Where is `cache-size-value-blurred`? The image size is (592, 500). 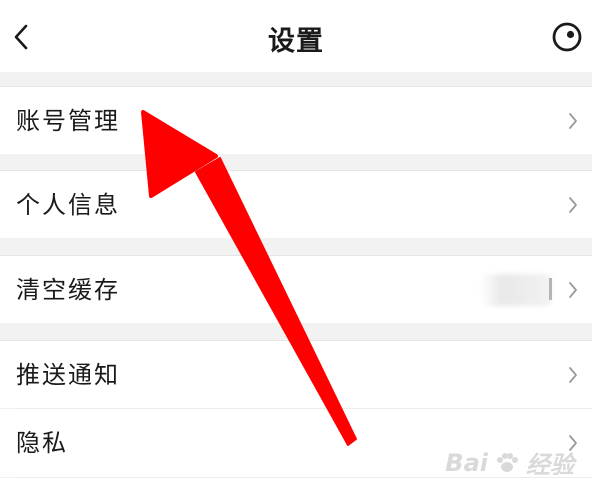
cache-size-value-blurred is located at coordinates (516, 290).